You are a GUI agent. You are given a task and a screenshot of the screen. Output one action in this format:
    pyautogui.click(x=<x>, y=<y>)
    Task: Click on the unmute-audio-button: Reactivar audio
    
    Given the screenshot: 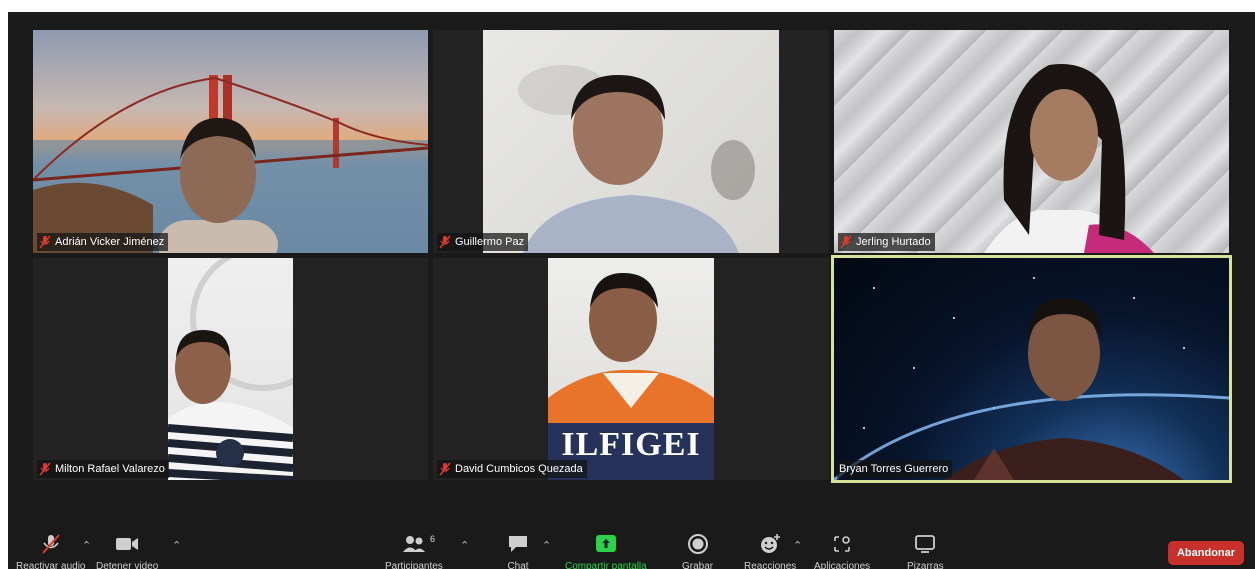 What is the action you would take?
    pyautogui.click(x=50, y=551)
    